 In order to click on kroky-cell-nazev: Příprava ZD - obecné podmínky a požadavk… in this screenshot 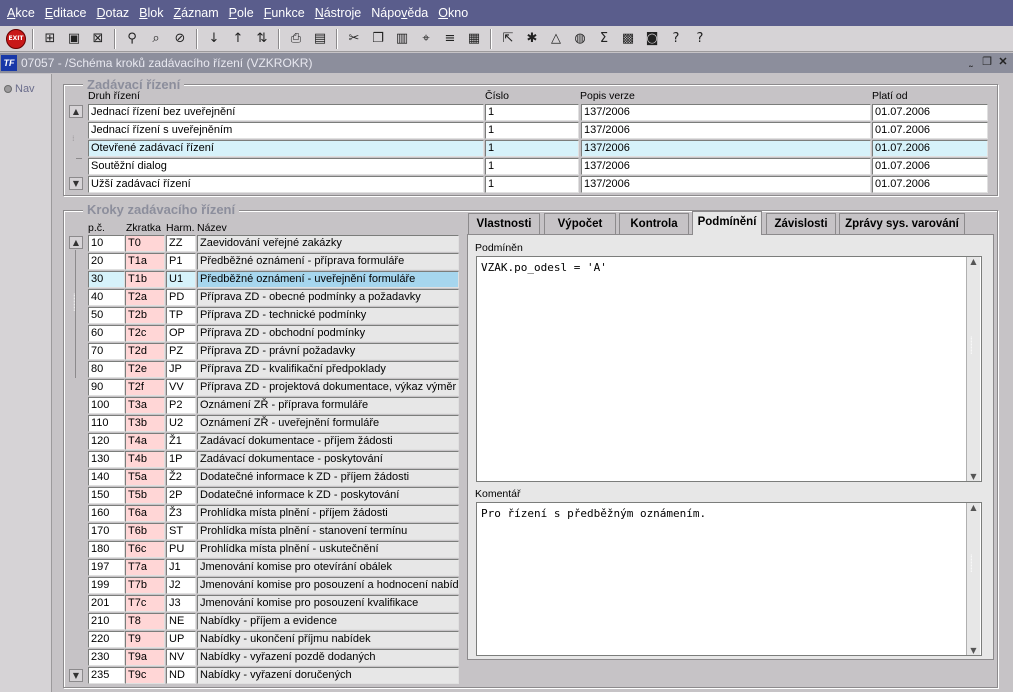, I will do `click(328, 297)`.